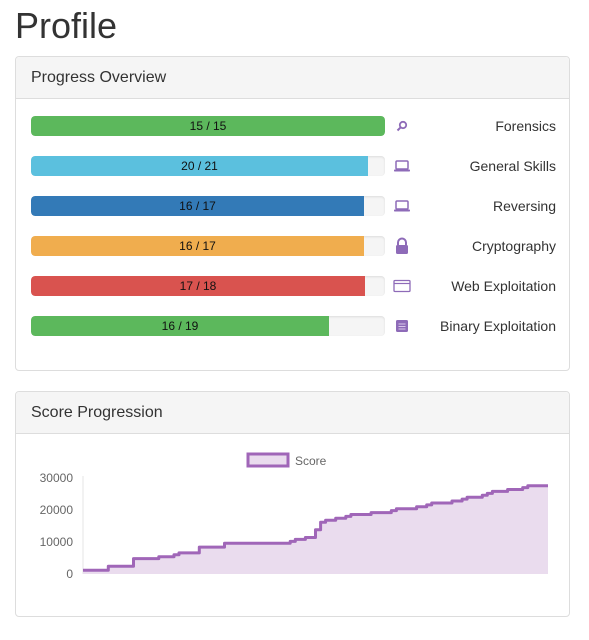  I want to click on page-title: Profile, so click(66, 25).